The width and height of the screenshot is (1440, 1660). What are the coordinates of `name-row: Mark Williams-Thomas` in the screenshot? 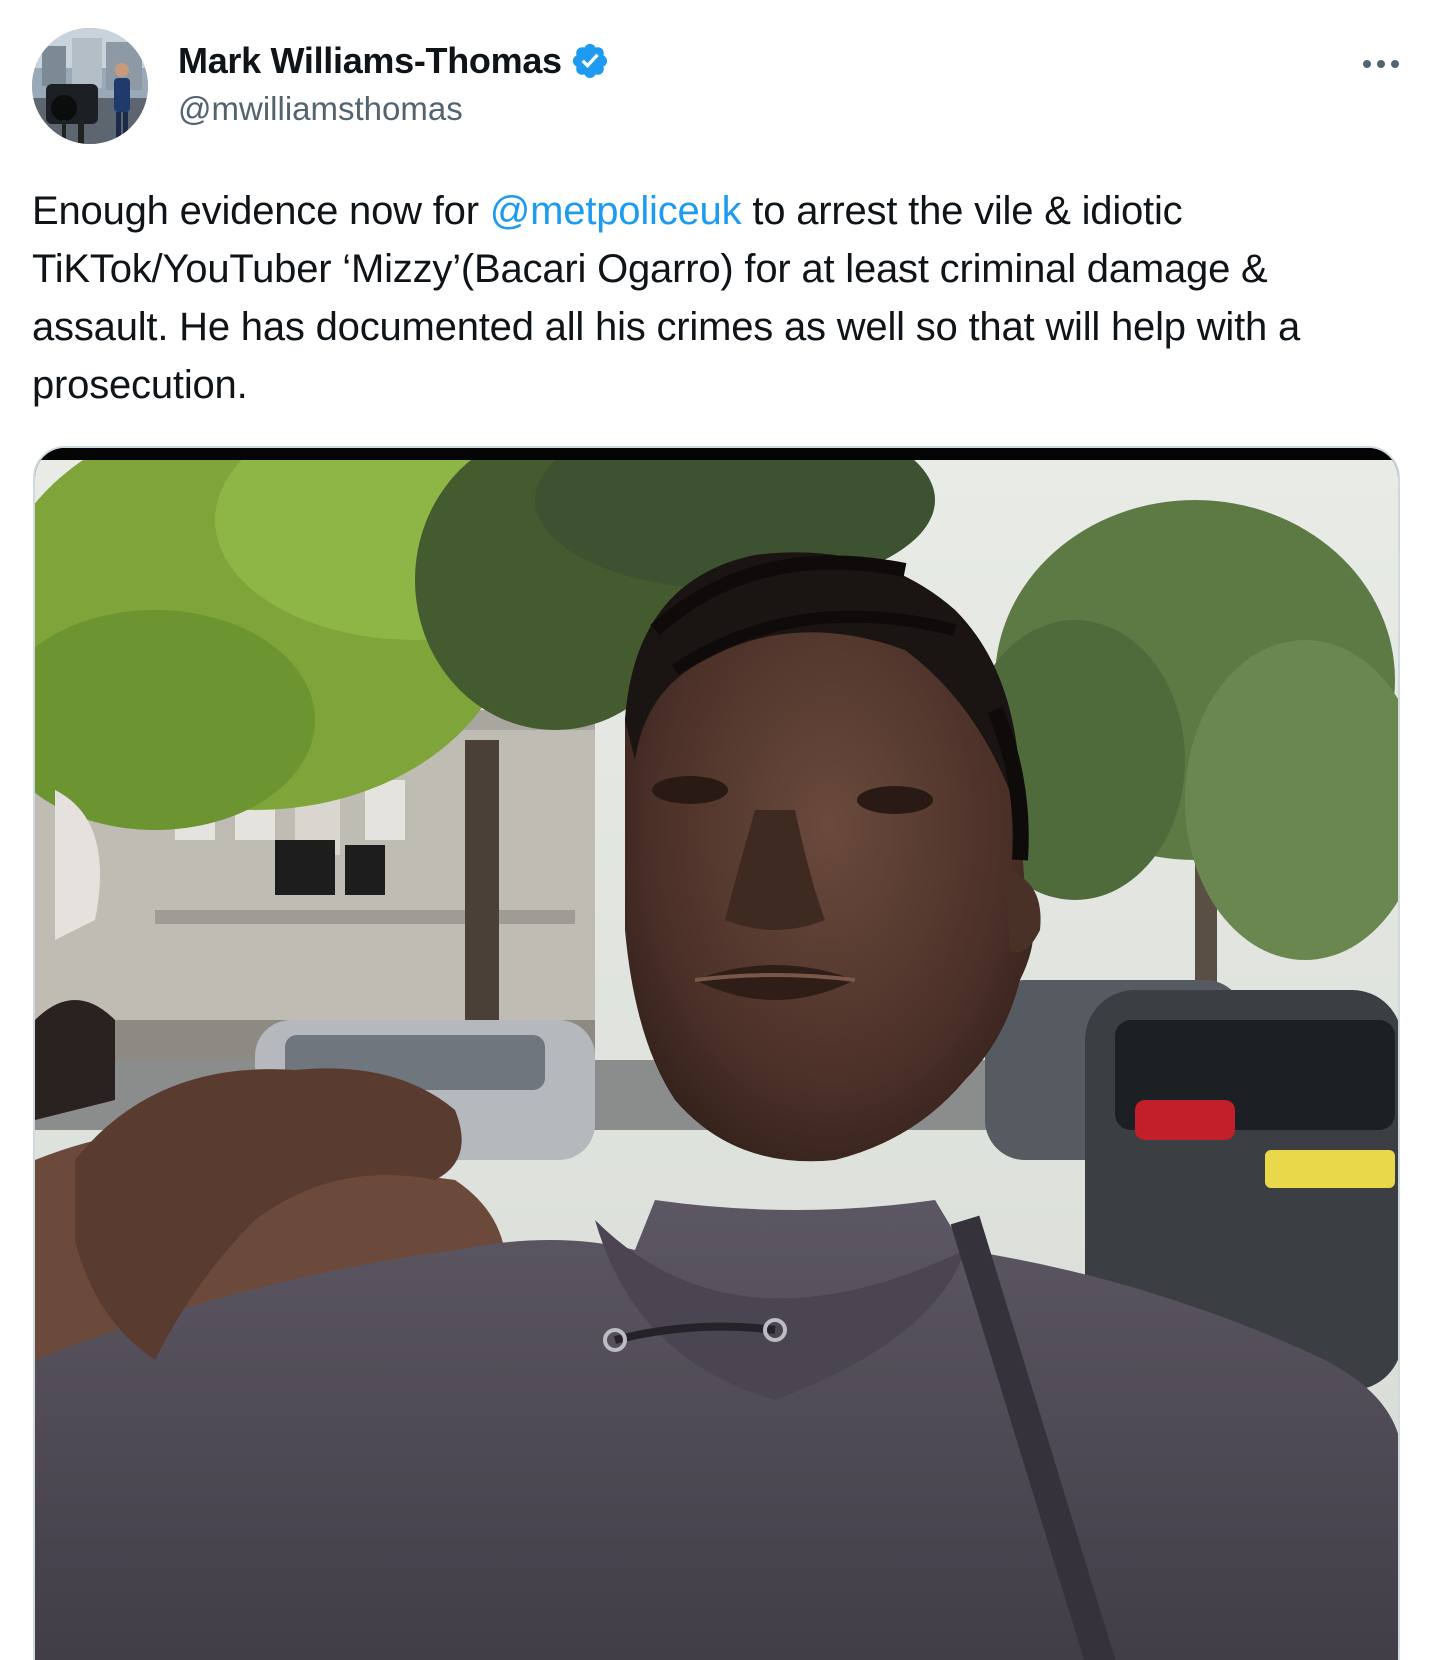 It's located at (394, 61).